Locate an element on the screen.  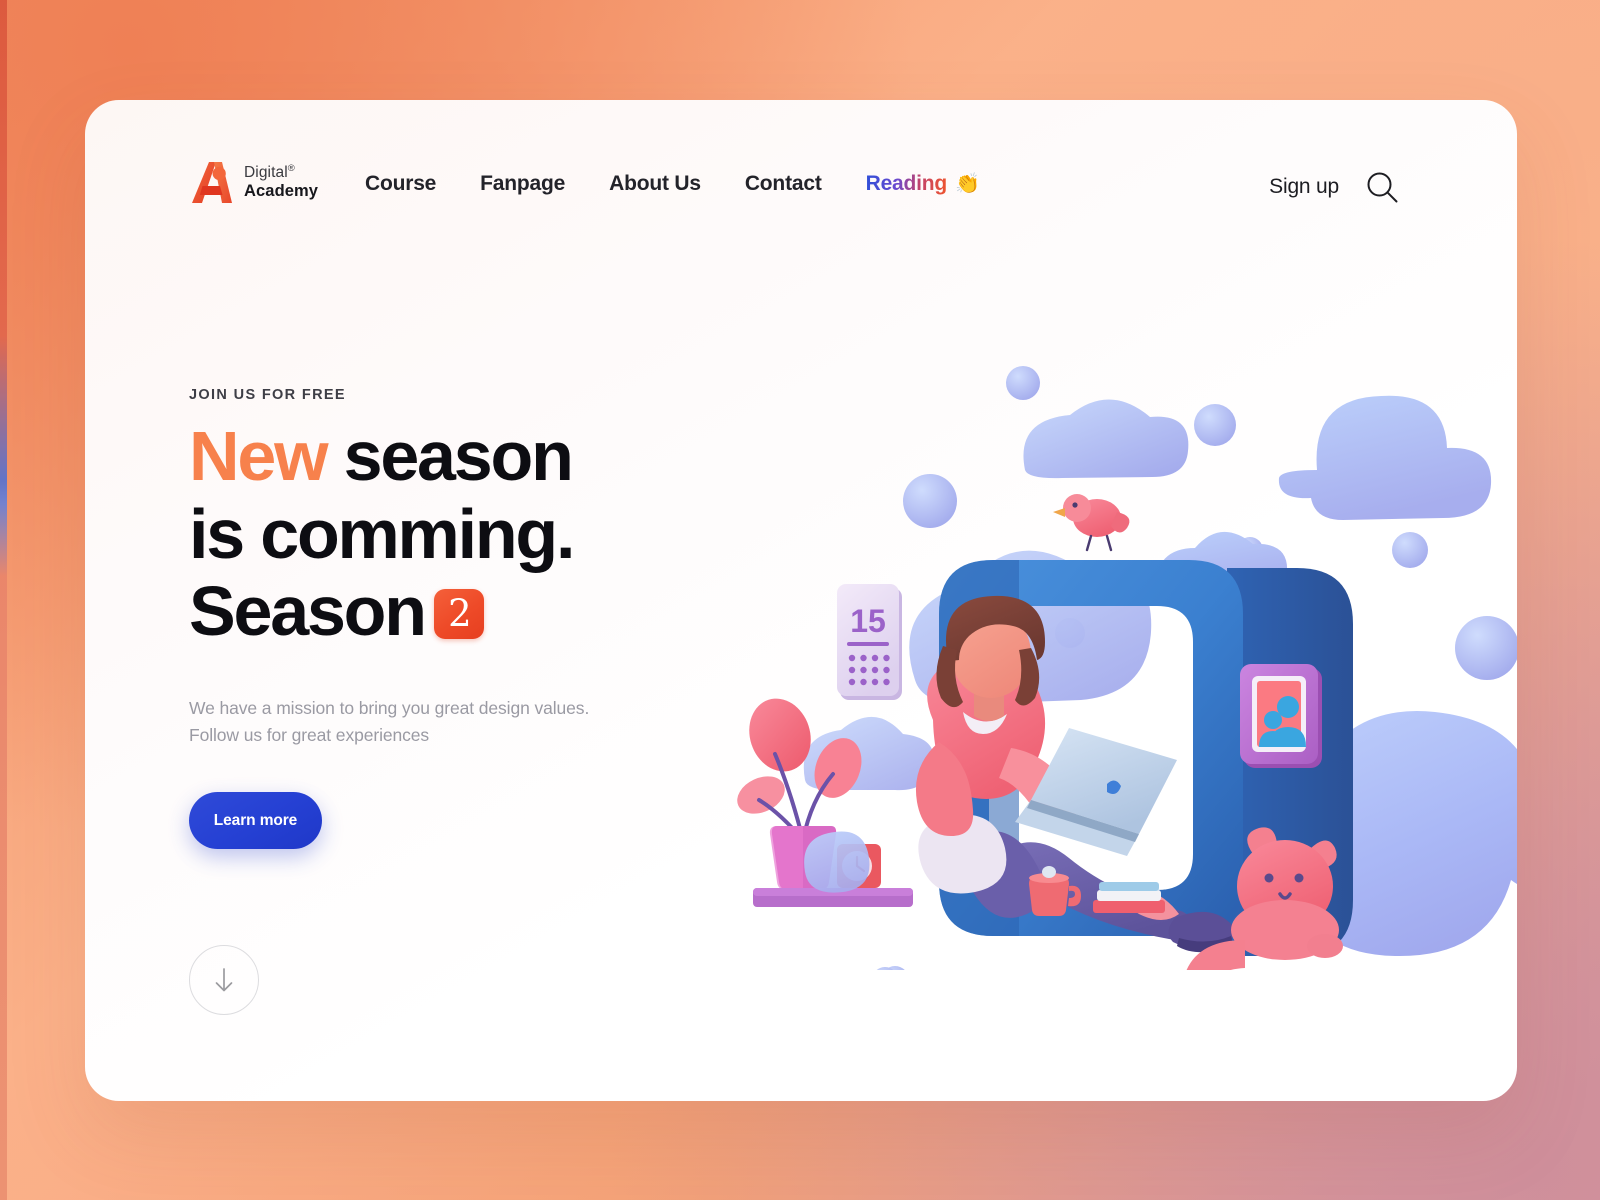
nav-link-contact: Contact is located at coordinates (783, 184).